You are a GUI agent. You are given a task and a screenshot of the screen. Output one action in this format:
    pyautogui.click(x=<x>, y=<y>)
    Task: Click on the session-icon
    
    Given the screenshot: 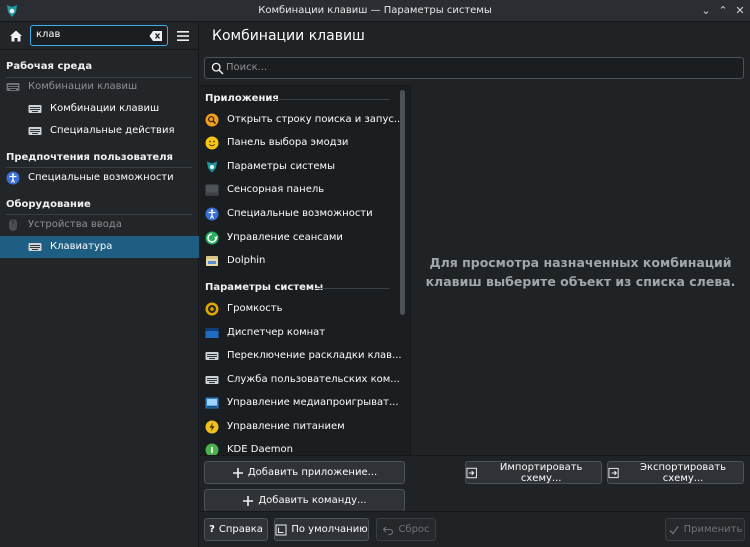 What is the action you would take?
    pyautogui.click(x=212, y=238)
    